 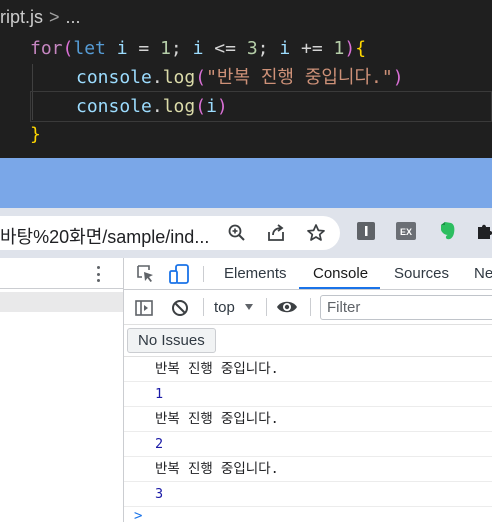 I want to click on ex-extension-icon: EX, so click(x=406, y=231).